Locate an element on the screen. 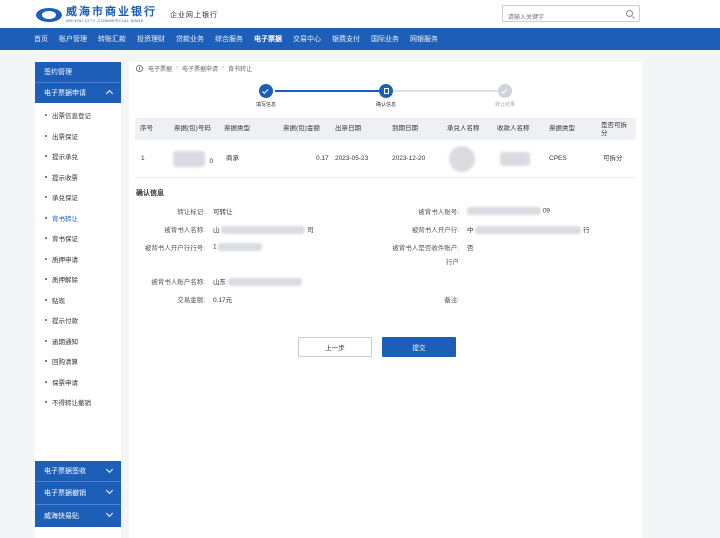 The image size is (720, 538). sidebar-item-prompt-accept: 提示承兑 is located at coordinates (78, 156).